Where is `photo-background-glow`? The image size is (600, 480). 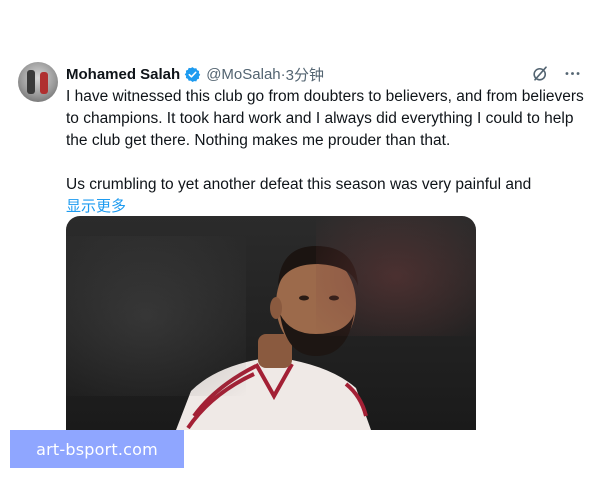 photo-background-glow is located at coordinates (396, 276).